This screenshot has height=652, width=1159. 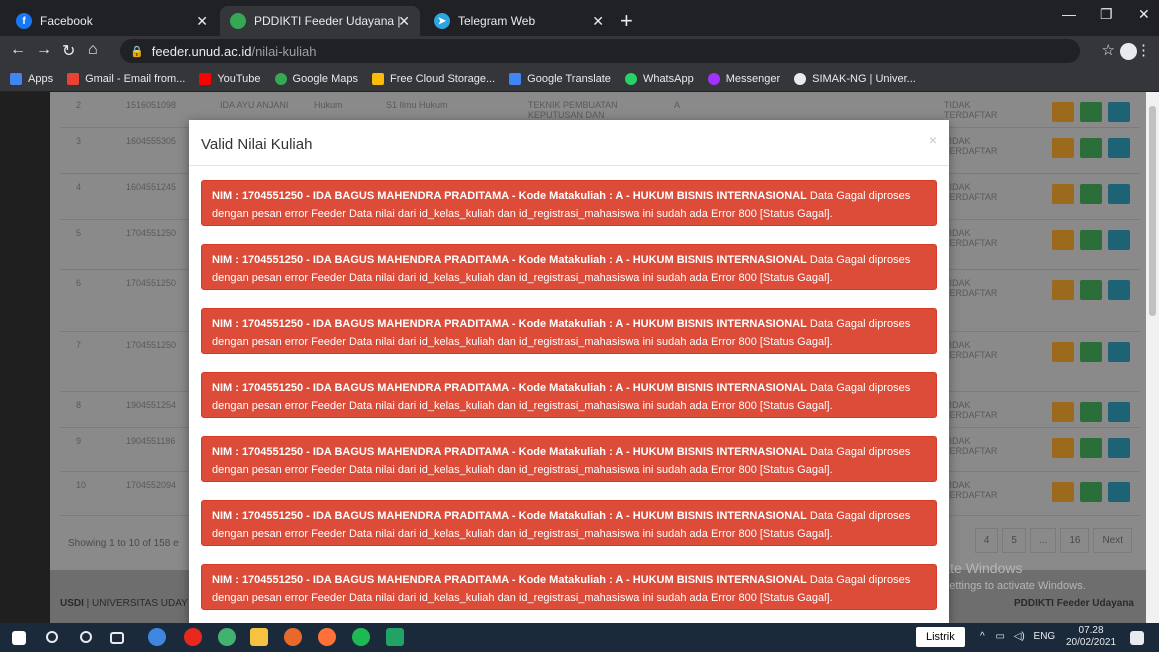 What do you see at coordinates (112, 21) in the screenshot?
I see `tab-facebook: f Facebook ✕` at bounding box center [112, 21].